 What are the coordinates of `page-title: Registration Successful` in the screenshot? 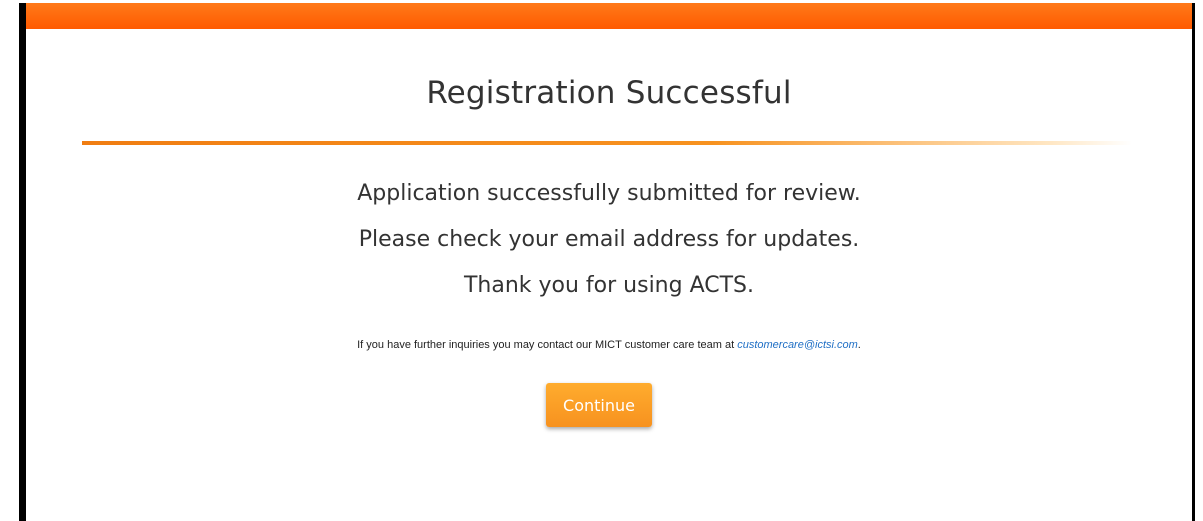 It's located at (609, 93).